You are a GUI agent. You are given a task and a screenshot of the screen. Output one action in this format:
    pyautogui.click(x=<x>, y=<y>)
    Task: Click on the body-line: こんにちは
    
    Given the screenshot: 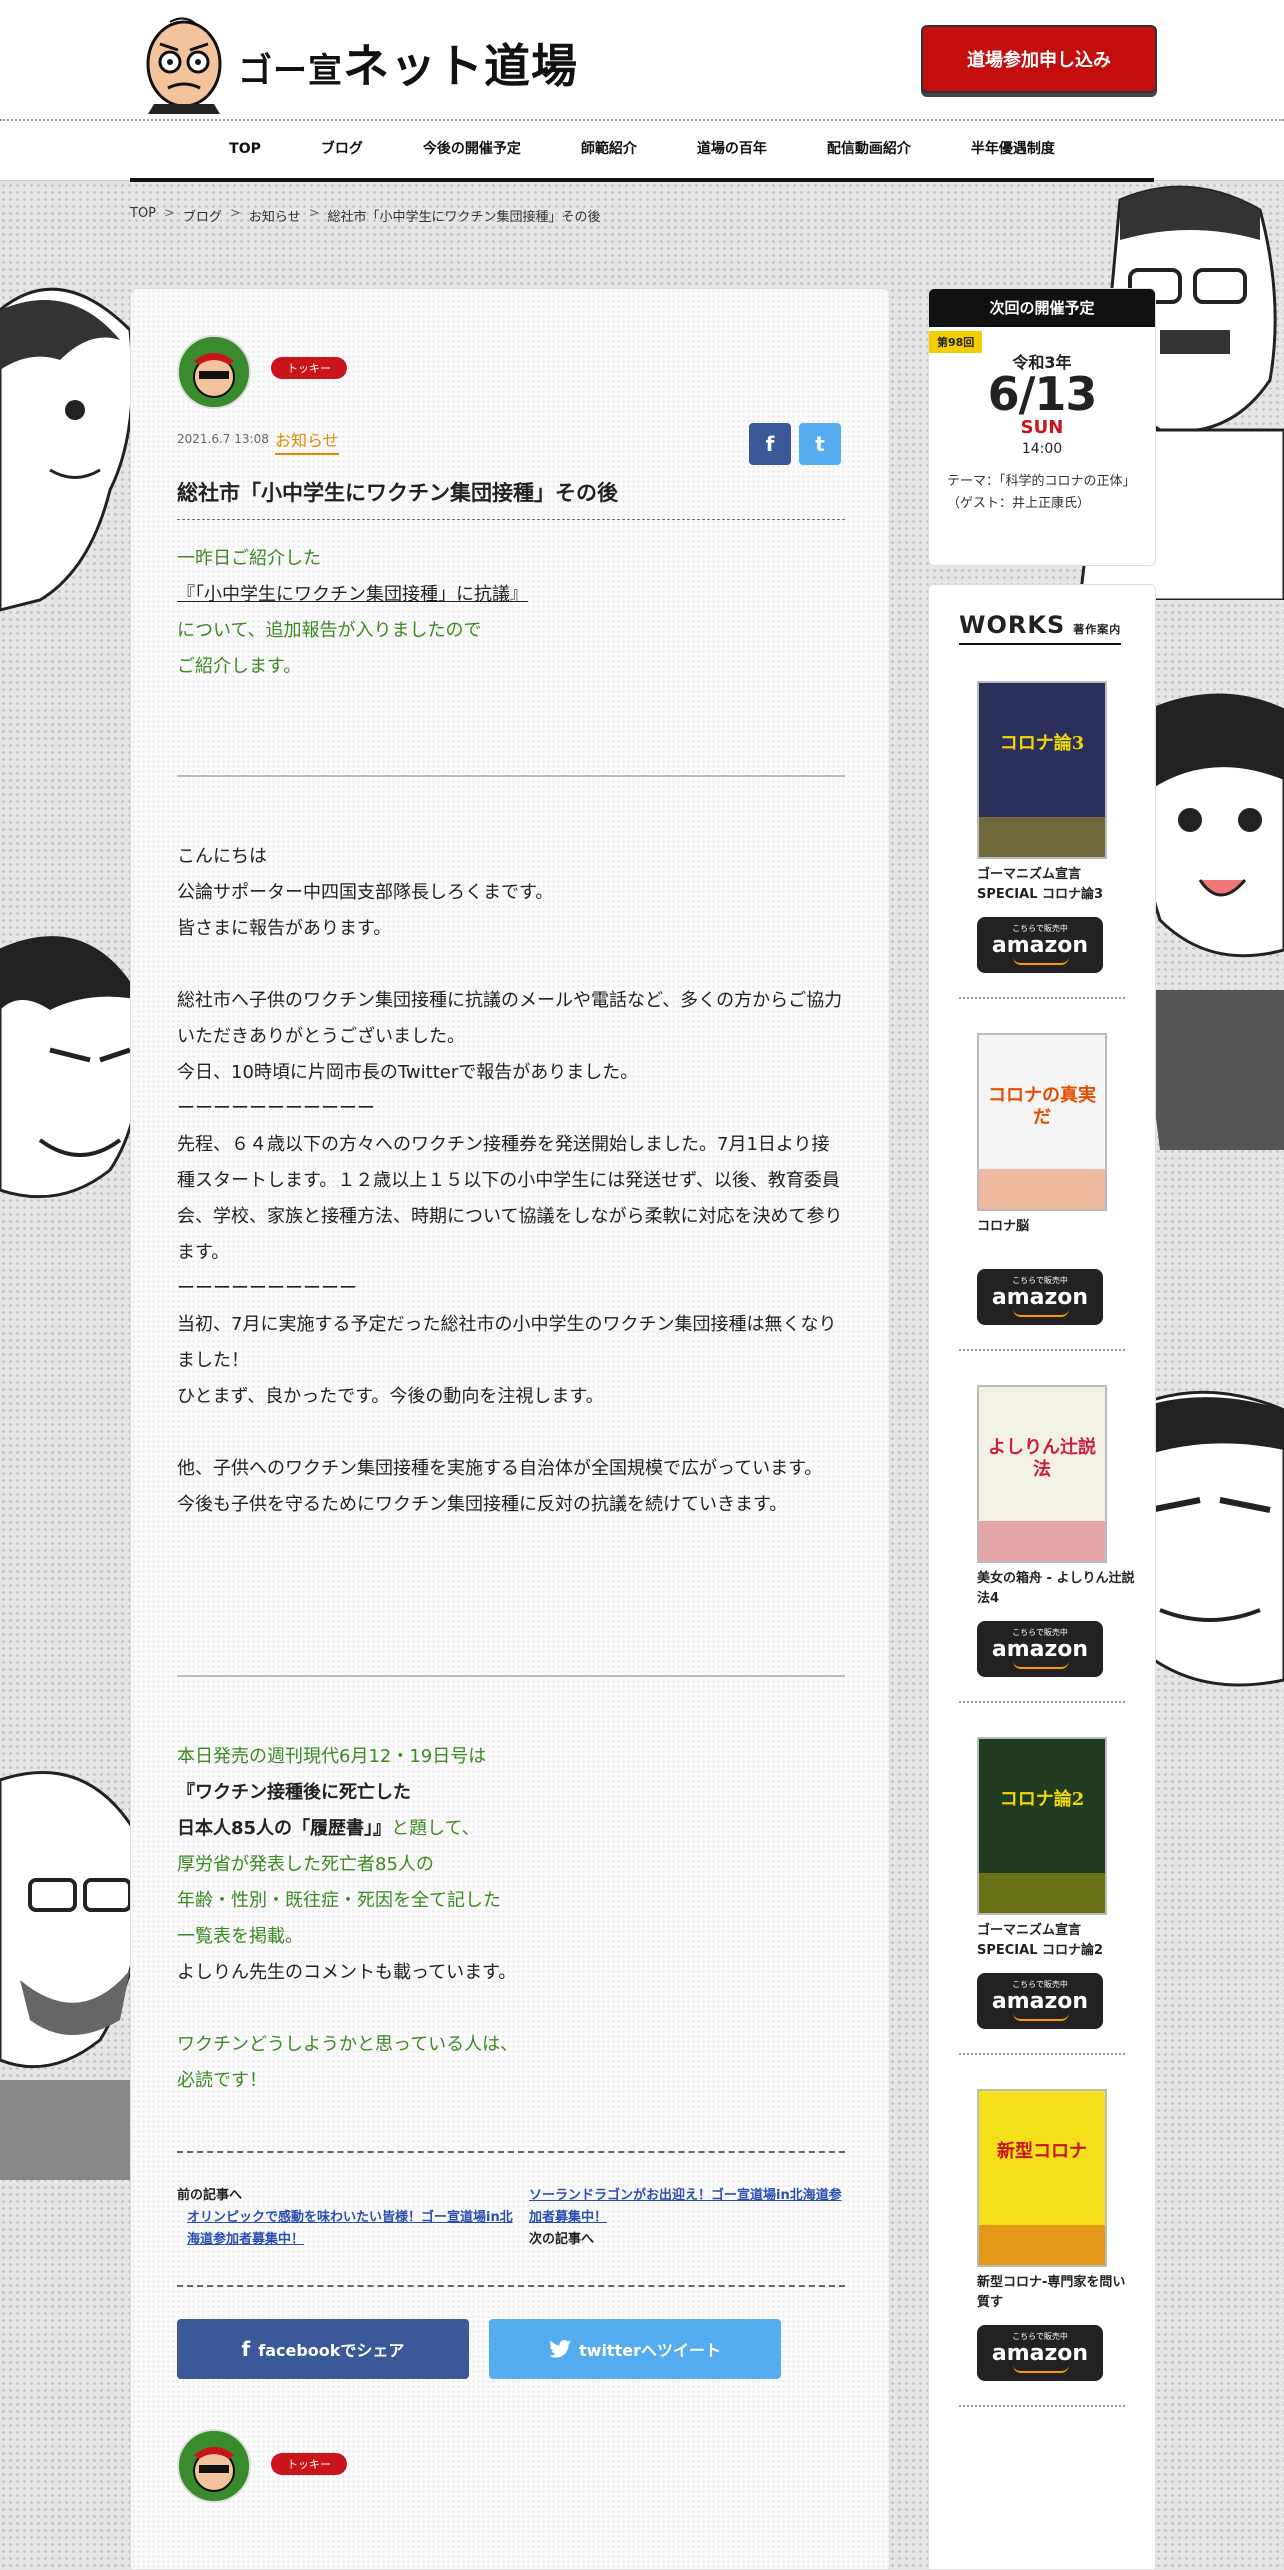 What is the action you would take?
    pyautogui.click(x=222, y=856)
    